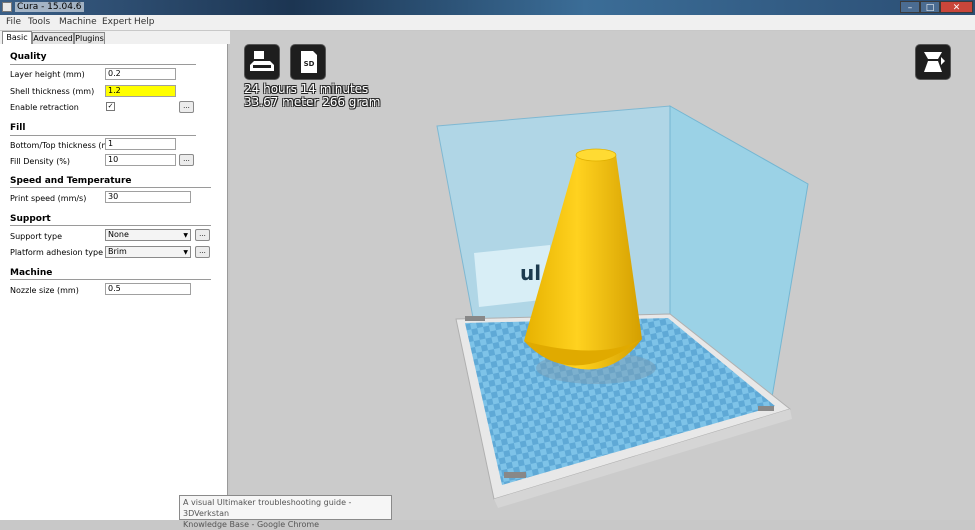  Describe the element at coordinates (18, 128) in the screenshot. I see `section-fill: Fill` at that location.